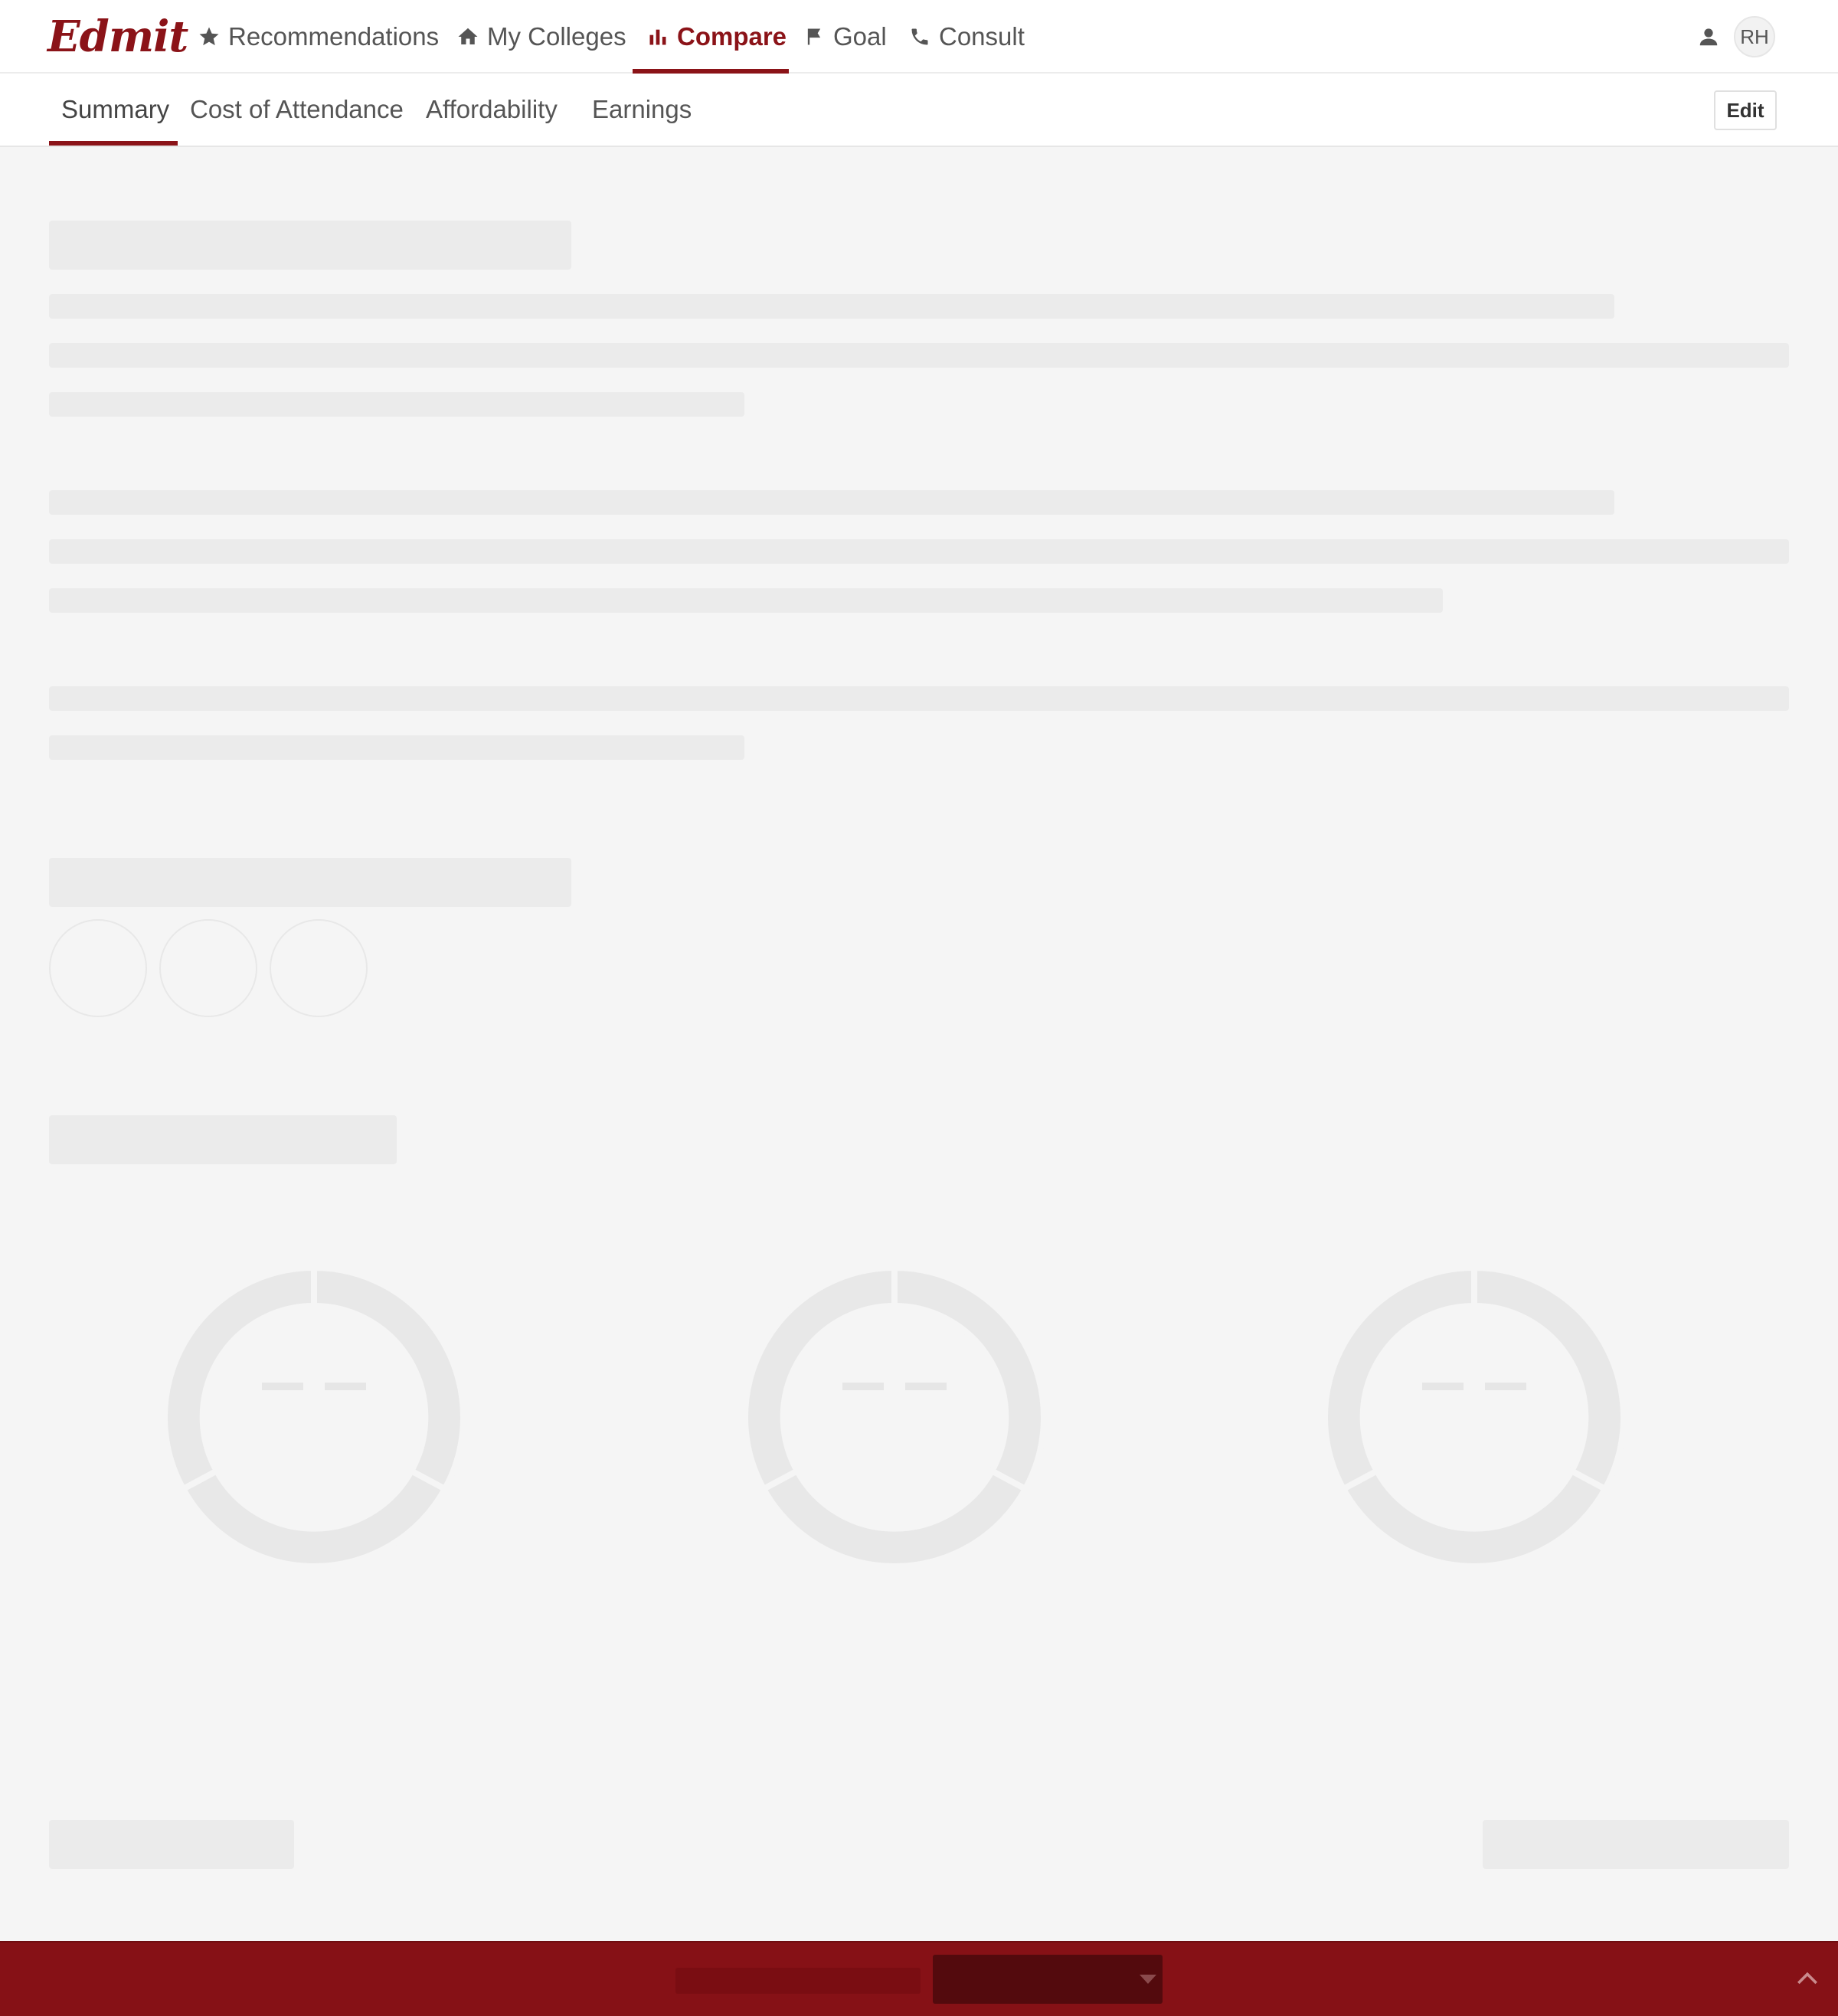 The image size is (1838, 2016). Describe the element at coordinates (642, 110) in the screenshot. I see `tab-earnings: Earnings` at that location.